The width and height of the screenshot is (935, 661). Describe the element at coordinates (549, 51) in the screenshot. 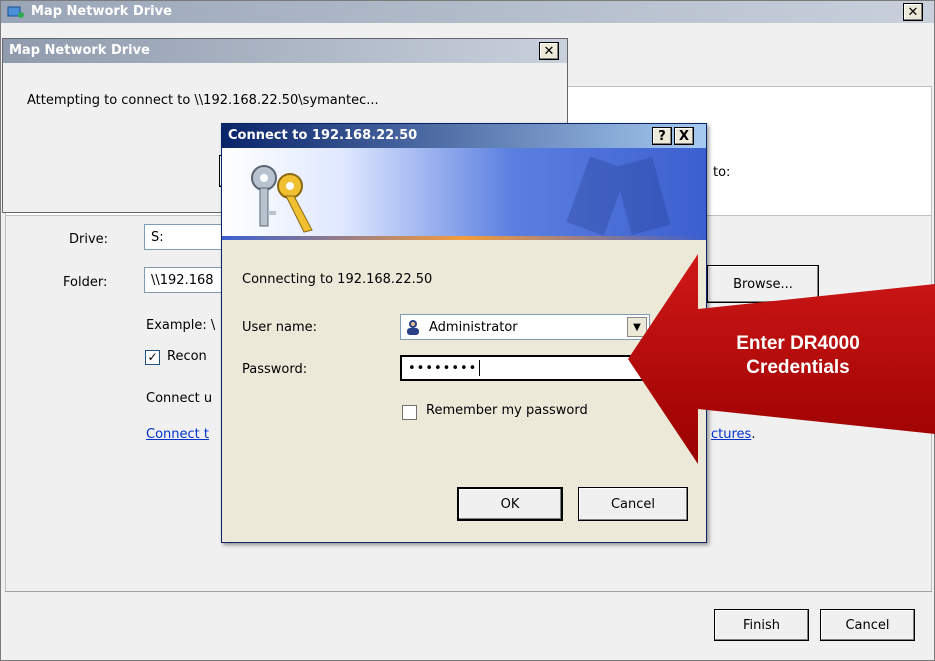

I see `progress-close-button: ✕` at that location.